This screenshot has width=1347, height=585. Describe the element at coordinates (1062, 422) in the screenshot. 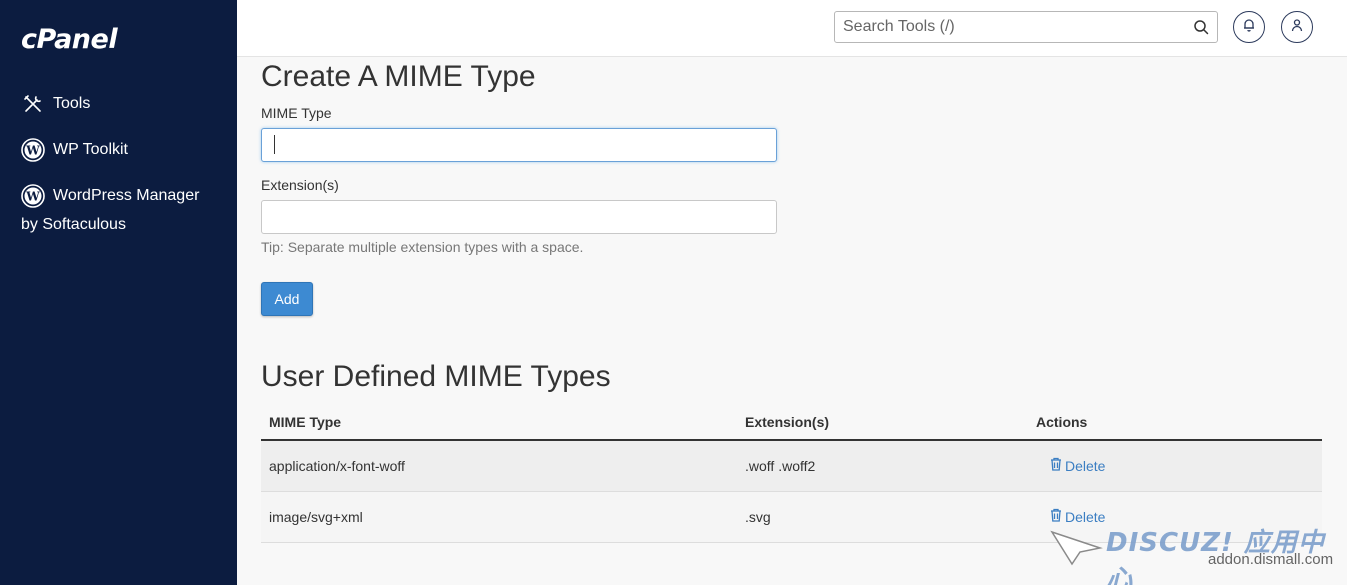

I see `column-header-actions: Actions` at that location.